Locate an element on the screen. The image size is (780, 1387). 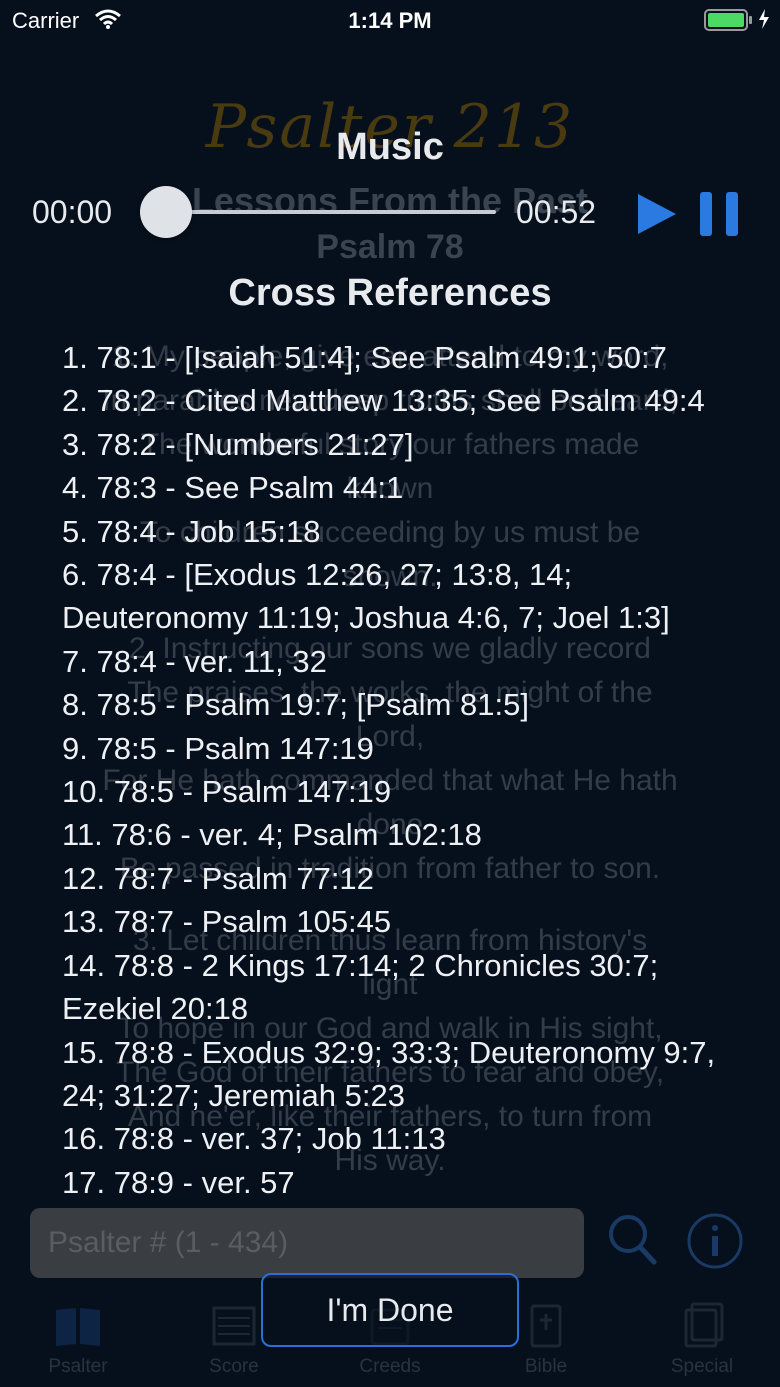
cross-reference-item: 7. 78:4 - ver. 11, 32 is located at coordinates (194, 661).